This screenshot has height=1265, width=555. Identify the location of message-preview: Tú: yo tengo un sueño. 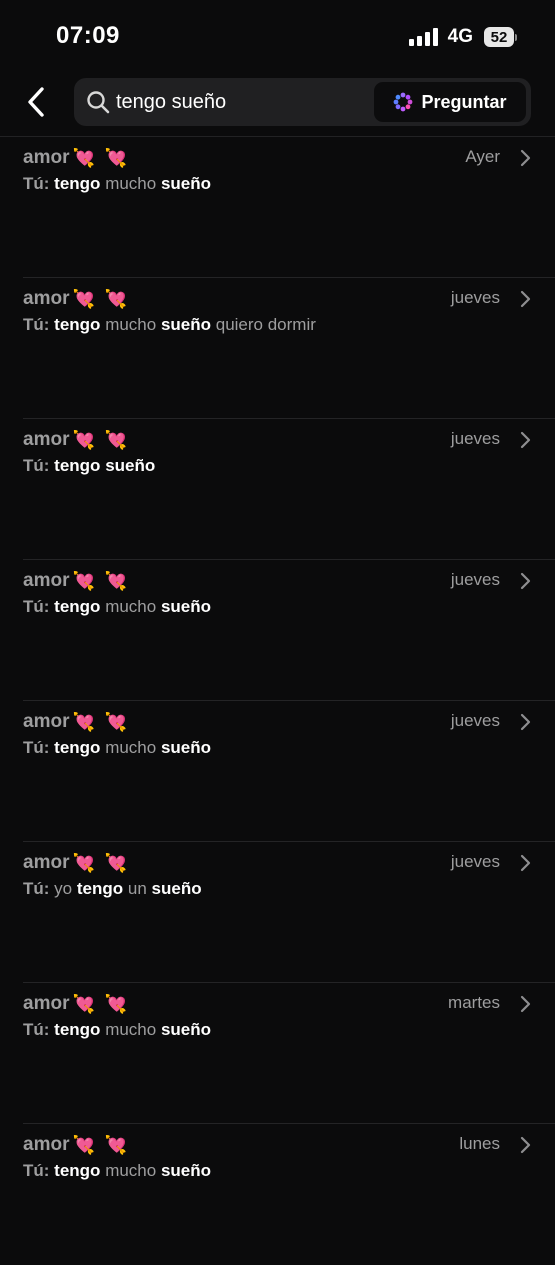
(263, 889).